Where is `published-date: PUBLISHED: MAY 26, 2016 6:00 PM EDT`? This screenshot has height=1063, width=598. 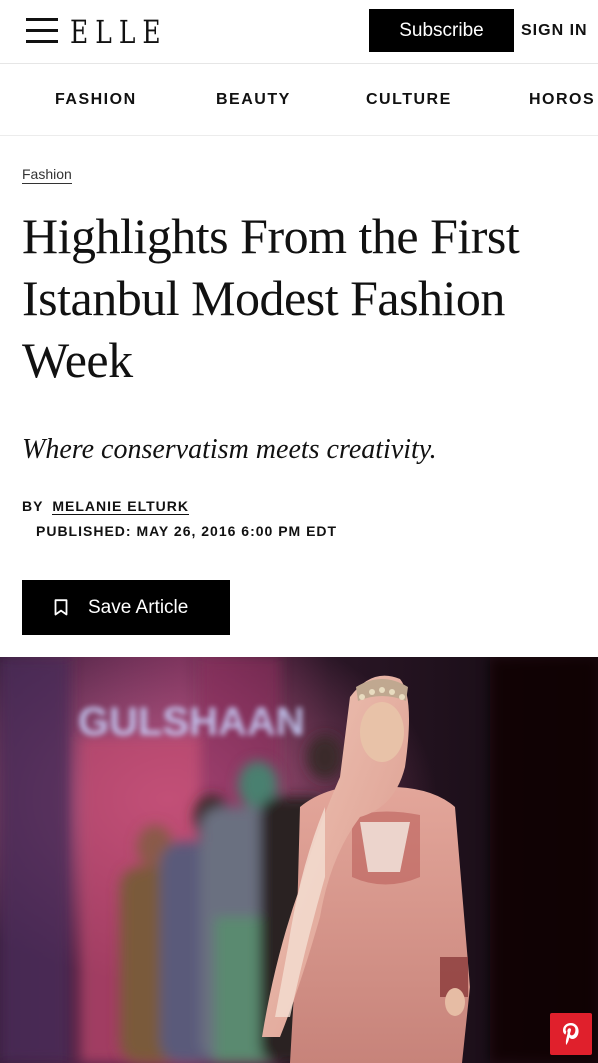 published-date: PUBLISHED: MAY 26, 2016 6:00 PM EDT is located at coordinates (187, 531).